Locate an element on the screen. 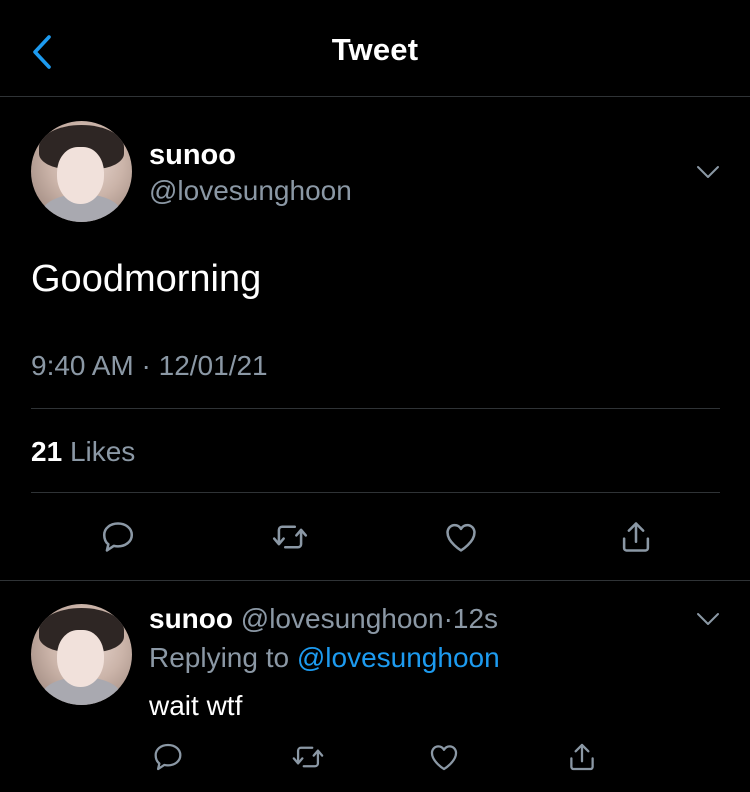  reply-avatar is located at coordinates (81, 654).